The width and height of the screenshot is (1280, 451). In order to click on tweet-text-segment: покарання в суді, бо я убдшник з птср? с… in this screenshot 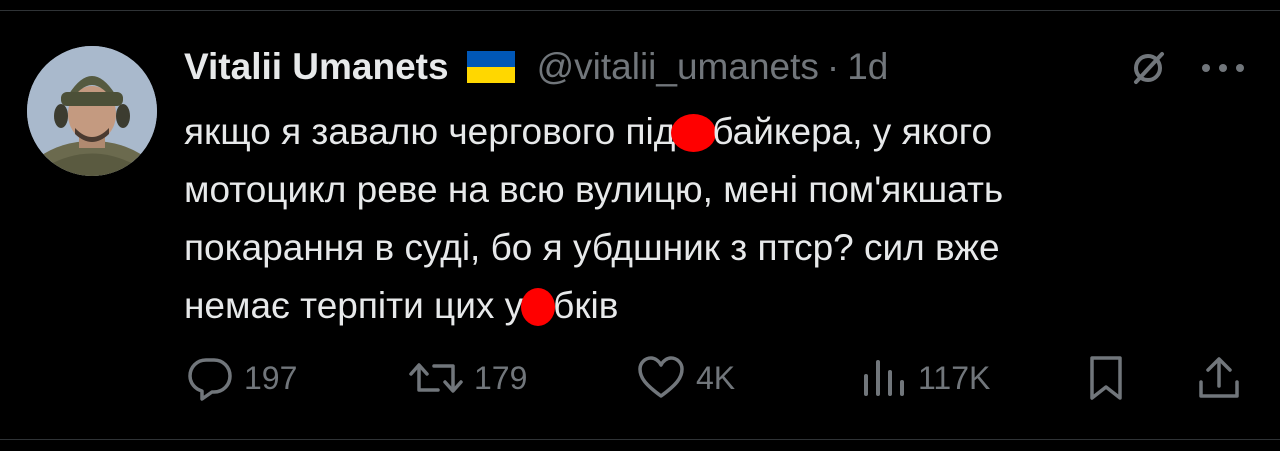, I will do `click(592, 247)`.